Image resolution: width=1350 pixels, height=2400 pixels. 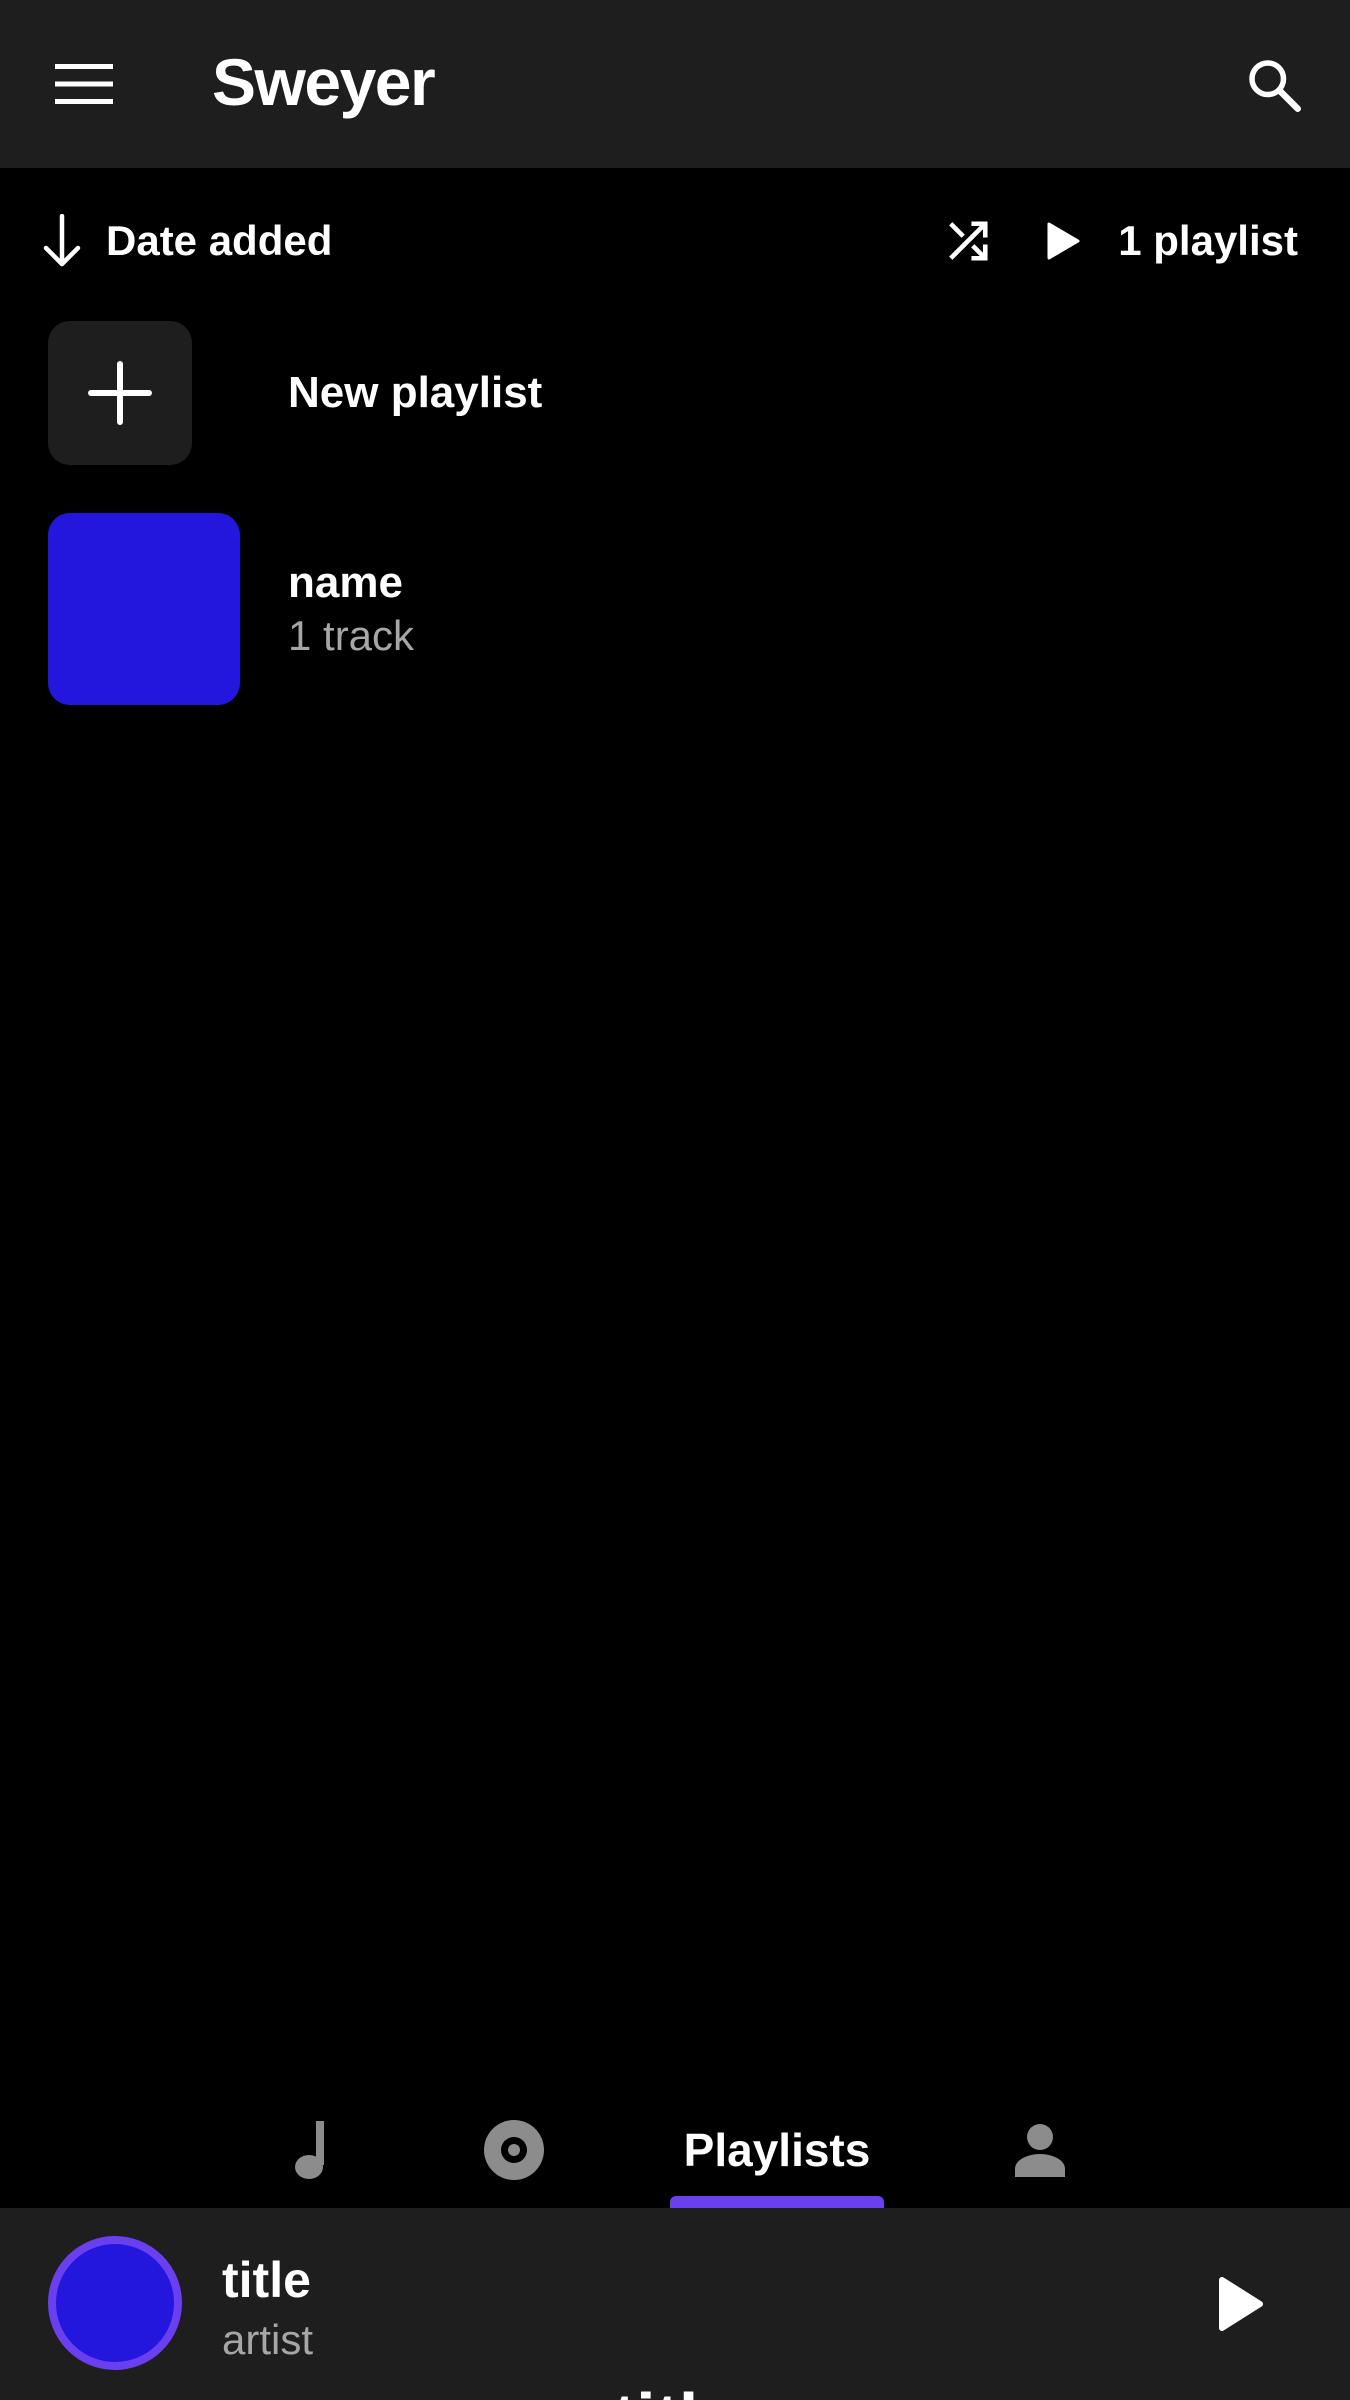 I want to click on shuffle-icon, so click(x=968, y=241).